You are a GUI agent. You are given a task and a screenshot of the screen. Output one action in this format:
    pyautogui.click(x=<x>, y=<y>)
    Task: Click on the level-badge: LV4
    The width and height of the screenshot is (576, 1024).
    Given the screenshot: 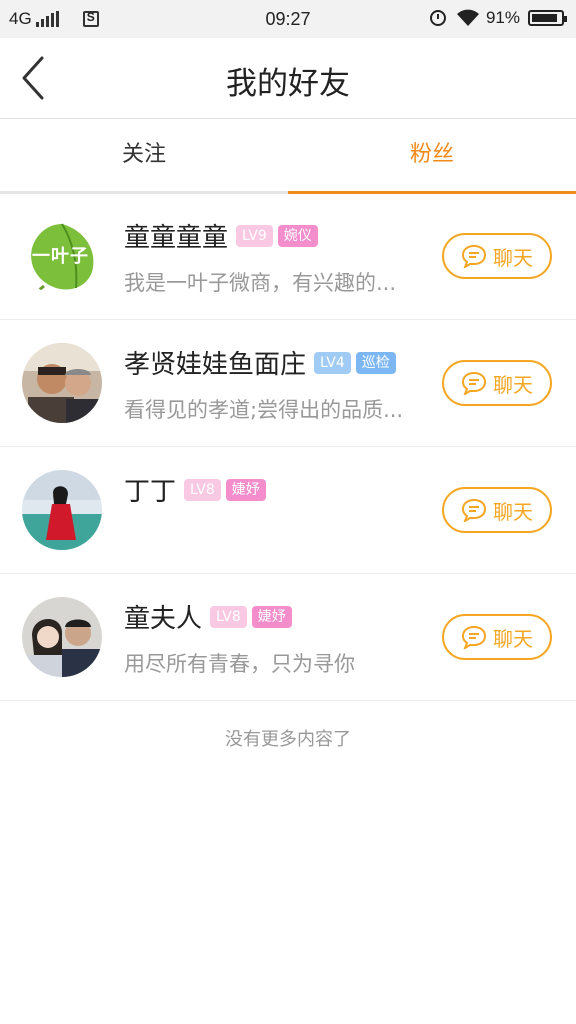 What is the action you would take?
    pyautogui.click(x=332, y=362)
    